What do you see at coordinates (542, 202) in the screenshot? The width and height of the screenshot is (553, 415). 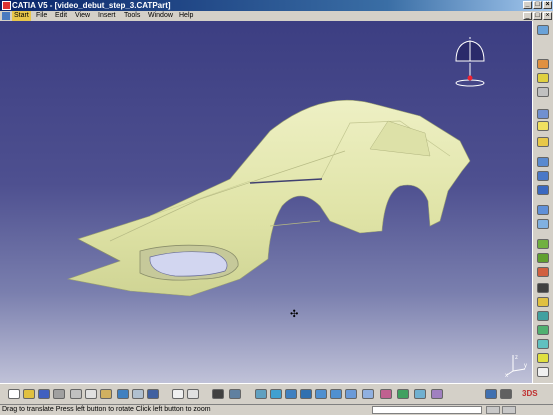 I see `right-toolbar` at bounding box center [542, 202].